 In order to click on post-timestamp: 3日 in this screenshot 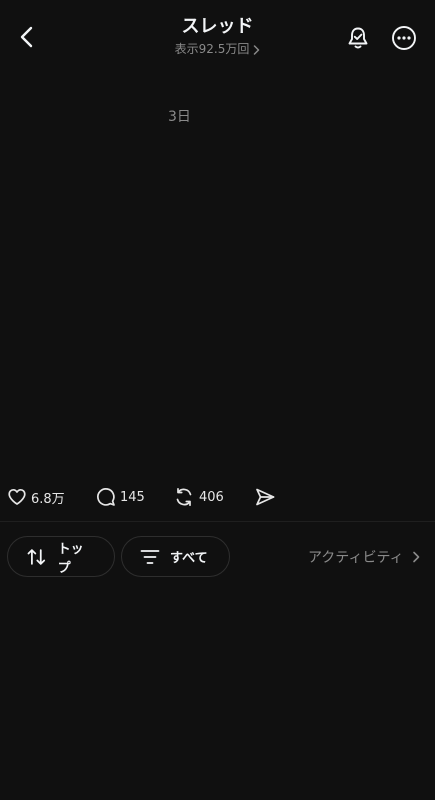, I will do `click(179, 117)`.